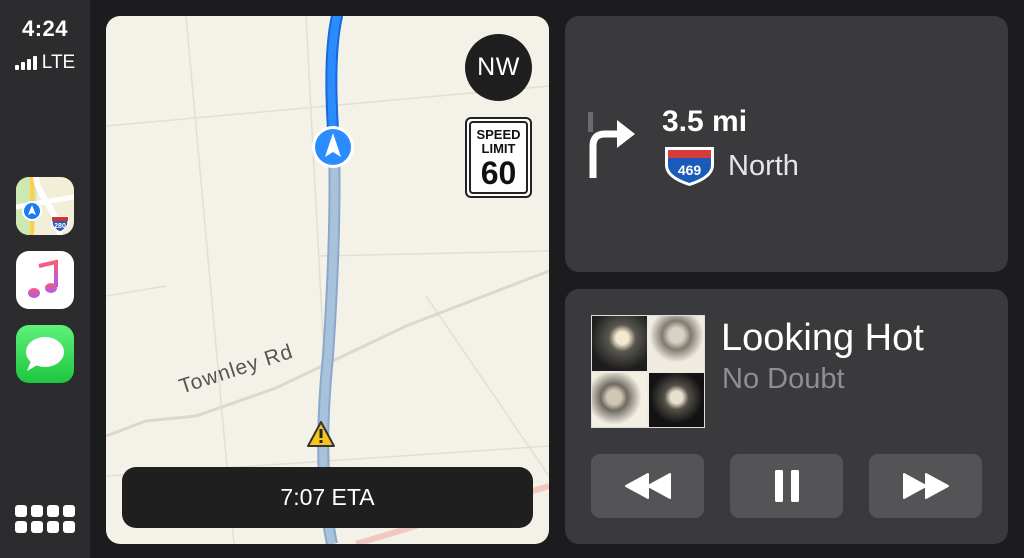  I want to click on maneuver-route: 469 North, so click(731, 166).